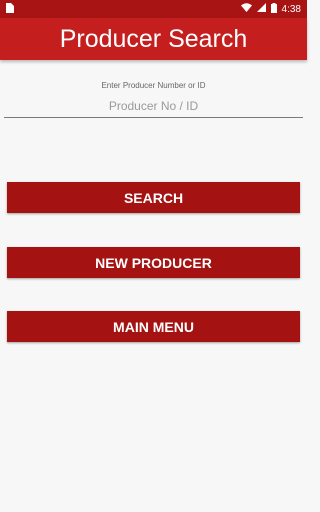  What do you see at coordinates (273, 9) in the screenshot?
I see `battery-icon` at bounding box center [273, 9].